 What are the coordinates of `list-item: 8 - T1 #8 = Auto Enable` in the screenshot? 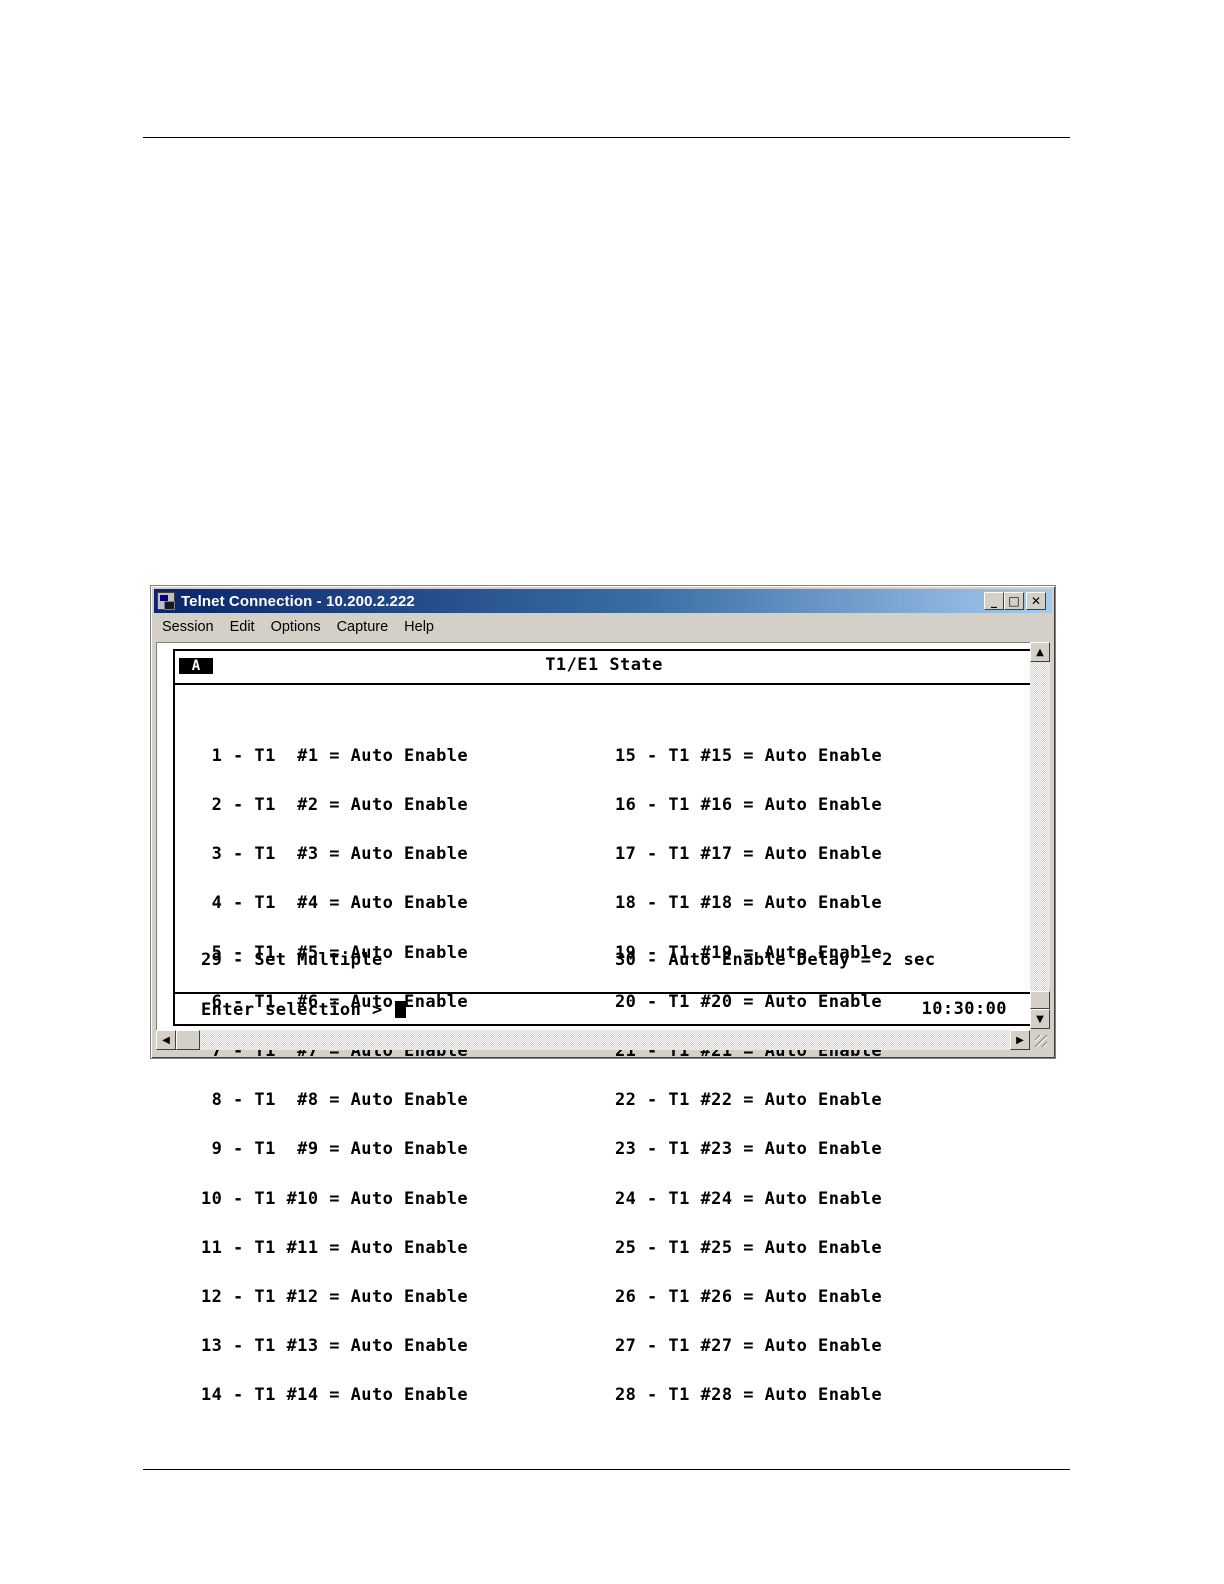 It's located at (335, 1100).